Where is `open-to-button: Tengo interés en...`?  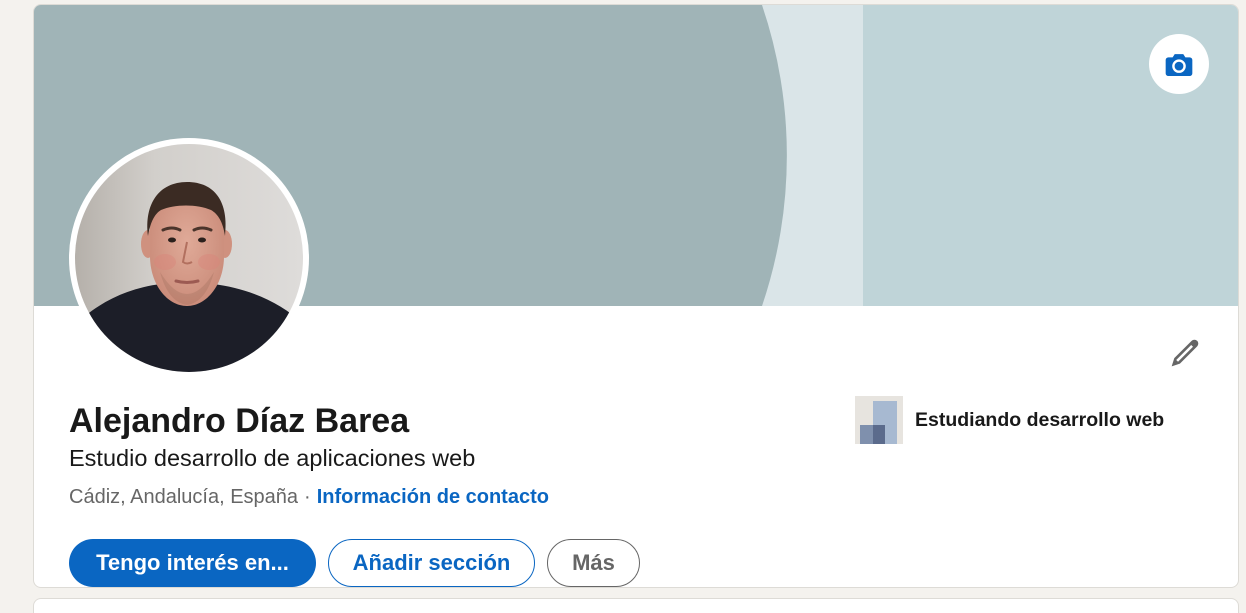 open-to-button: Tengo interés en... is located at coordinates (192, 563).